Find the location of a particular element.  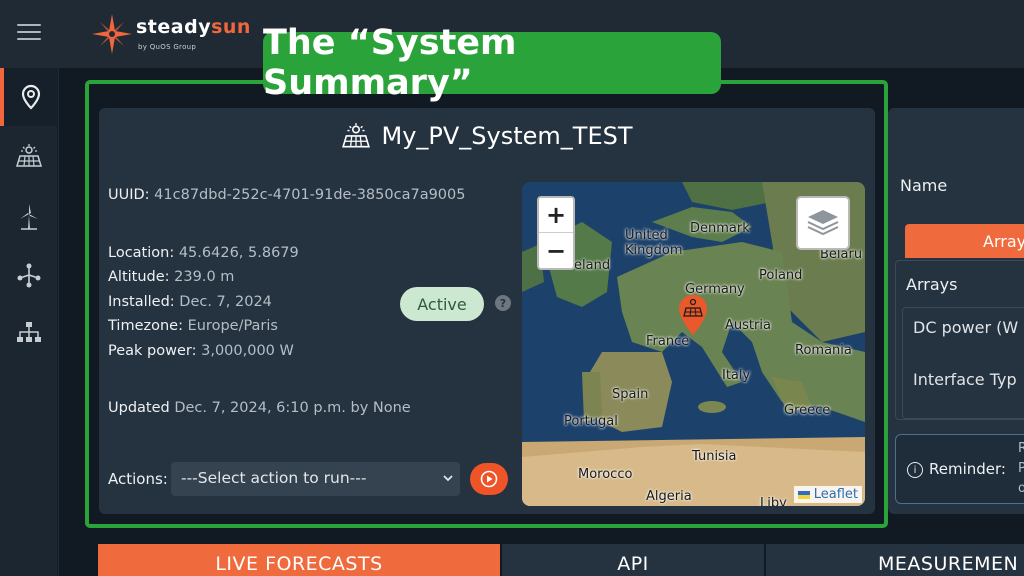

solar-panel-icon is located at coordinates (29, 155).